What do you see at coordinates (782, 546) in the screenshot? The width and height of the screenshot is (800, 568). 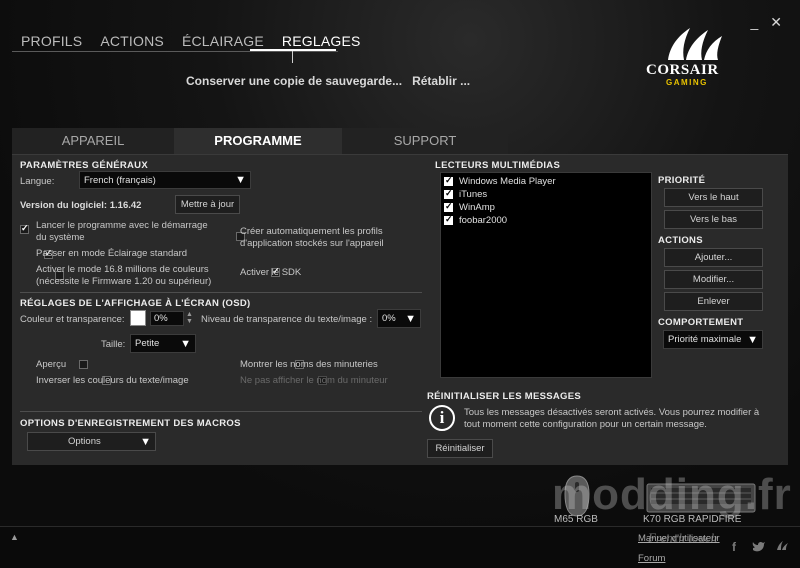 I see `corsair-icon` at bounding box center [782, 546].